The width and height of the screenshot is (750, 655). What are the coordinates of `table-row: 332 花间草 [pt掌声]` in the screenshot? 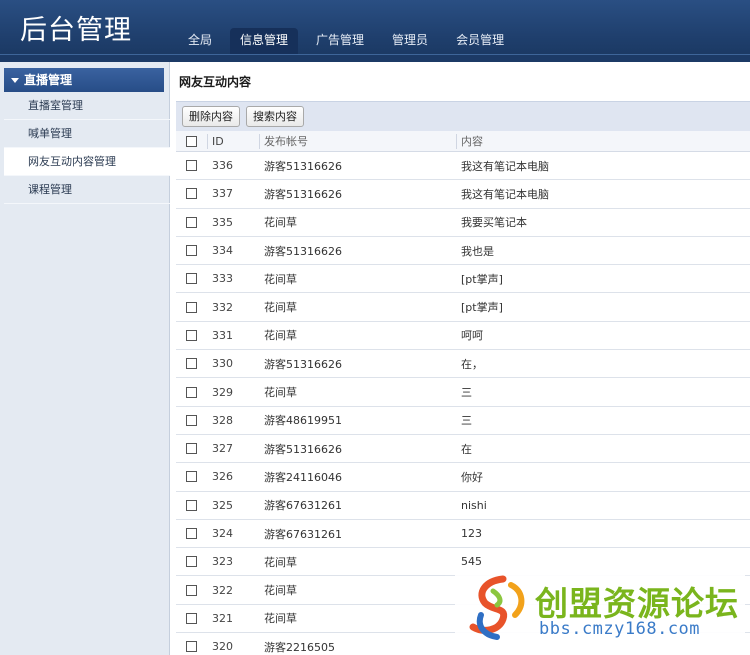 It's located at (463, 307).